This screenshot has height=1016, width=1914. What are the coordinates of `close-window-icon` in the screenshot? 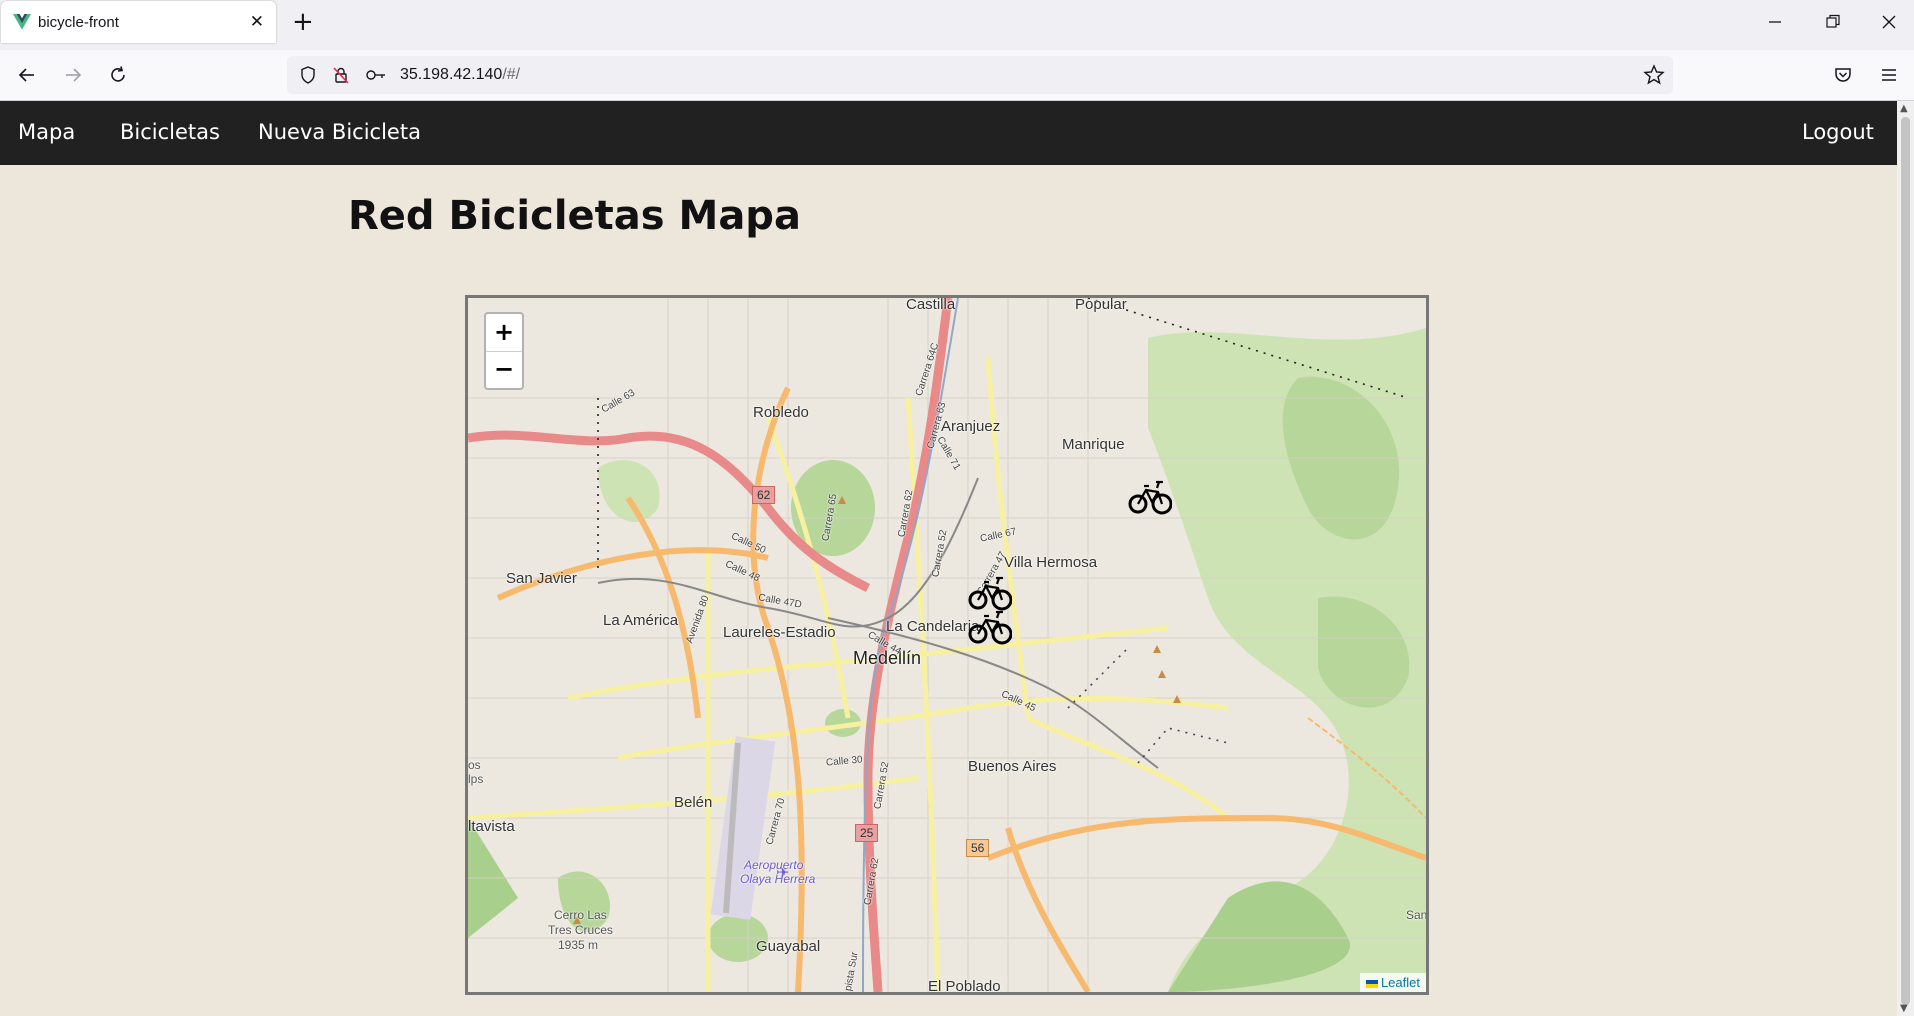 It's located at (1889, 22).